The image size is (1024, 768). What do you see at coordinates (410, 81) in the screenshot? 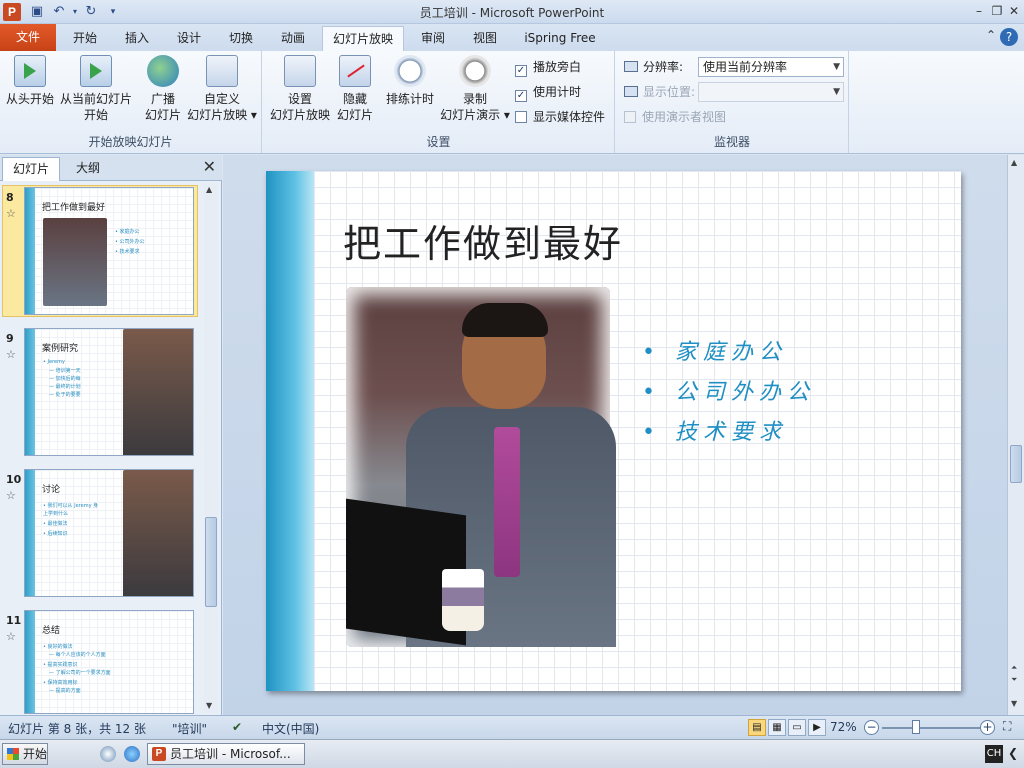
I see `rehearse-timings-button: 排练计时` at bounding box center [410, 81].